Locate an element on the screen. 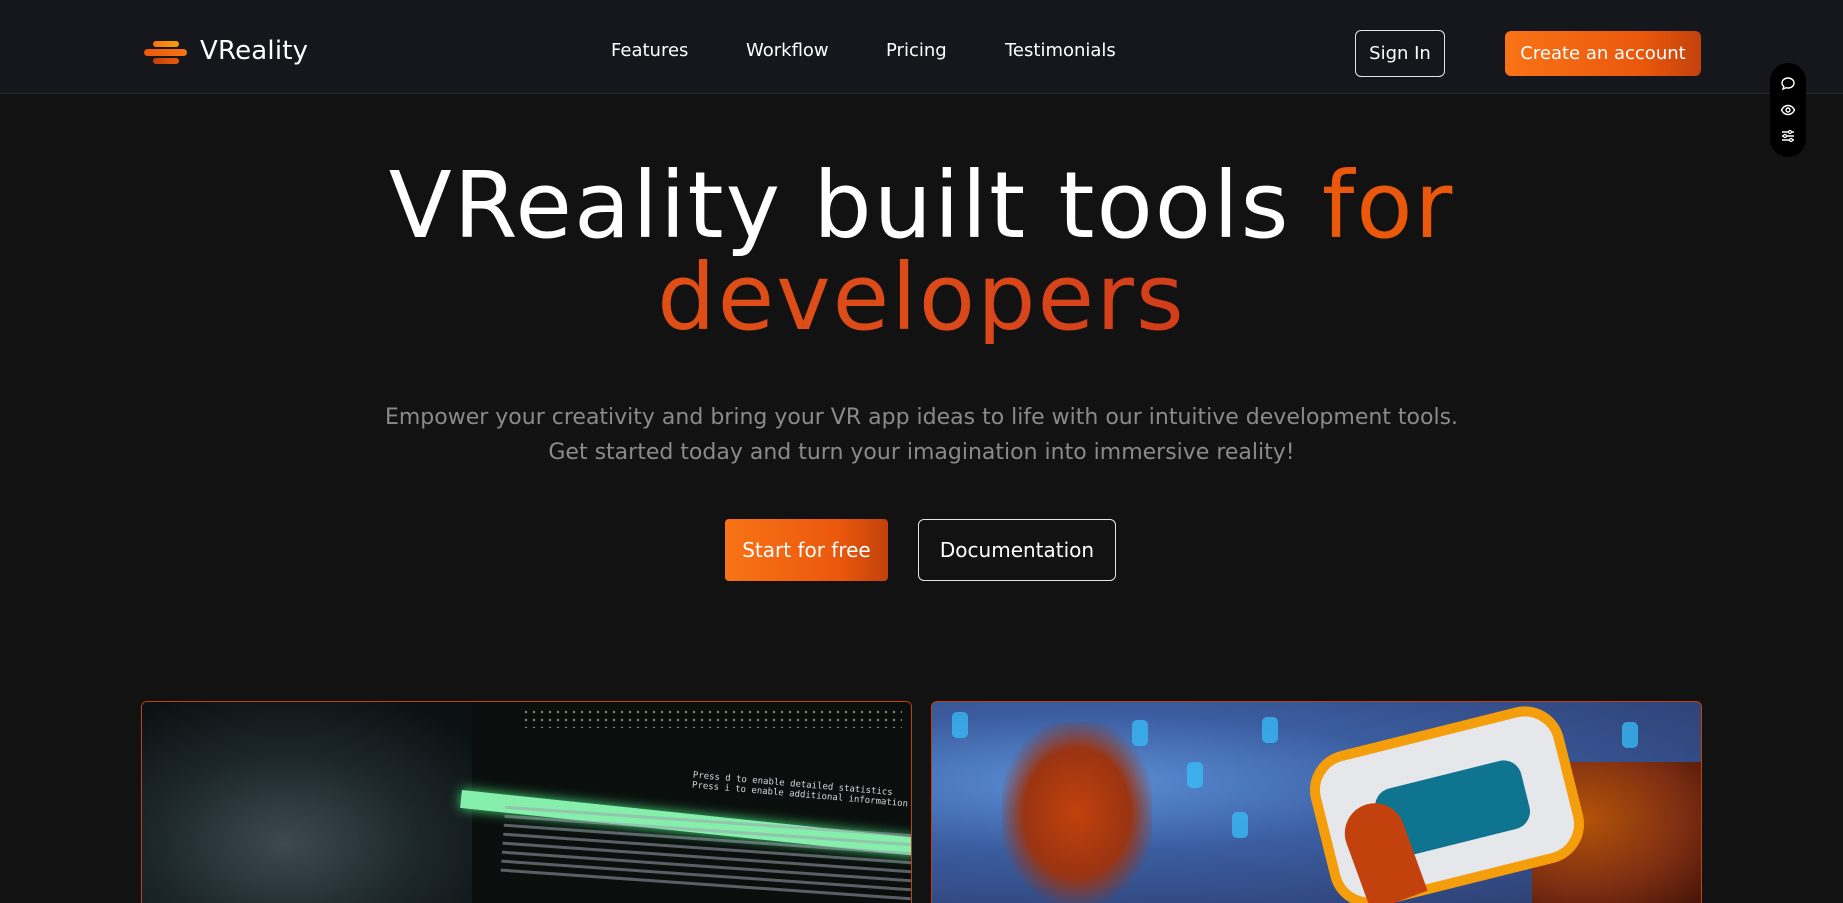  hero-title-white: VReality built tools is located at coordinates (855, 205).